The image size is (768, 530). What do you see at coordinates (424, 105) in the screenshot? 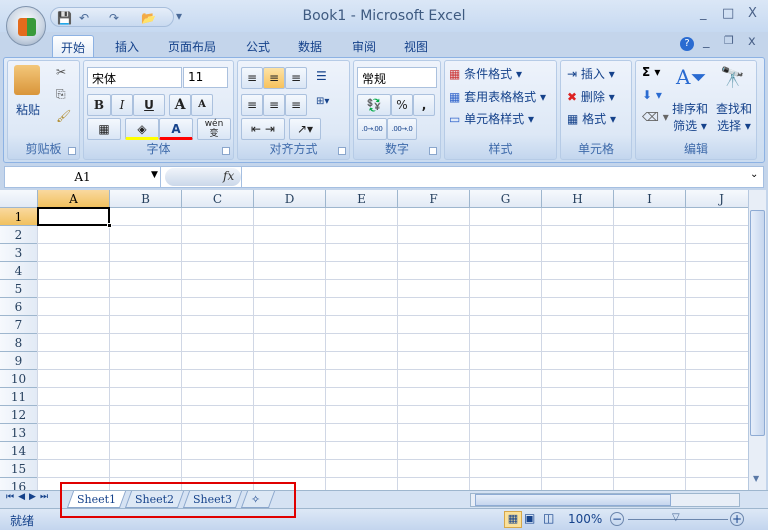
I see `comma-button: ,` at bounding box center [424, 105].